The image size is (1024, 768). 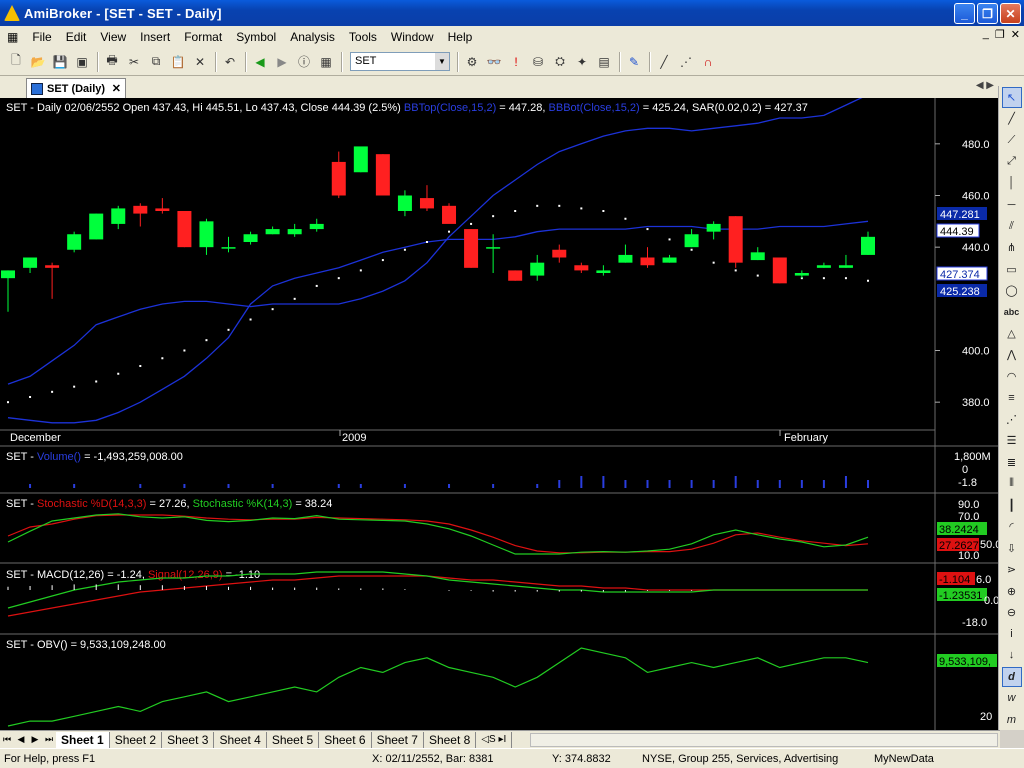 I want to click on gear-icon: ⚙, so click(x=472, y=62).